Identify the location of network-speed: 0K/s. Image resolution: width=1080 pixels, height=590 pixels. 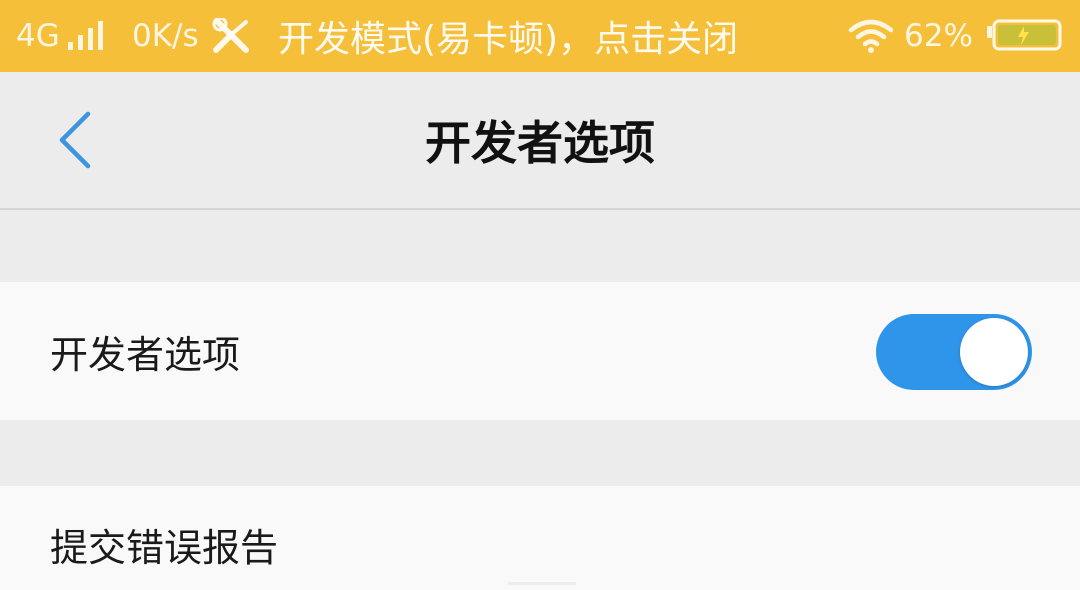
(165, 36).